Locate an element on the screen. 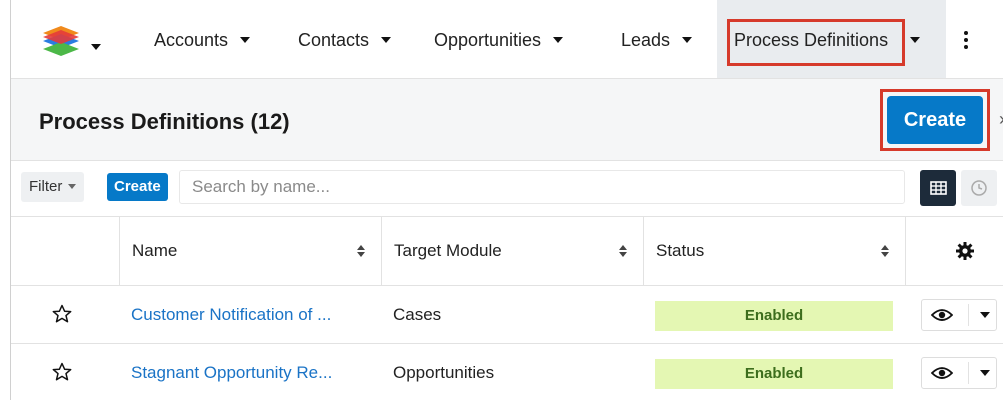 The width and height of the screenshot is (1003, 400). nav-item-contacts: Contacts is located at coordinates (345, 40).